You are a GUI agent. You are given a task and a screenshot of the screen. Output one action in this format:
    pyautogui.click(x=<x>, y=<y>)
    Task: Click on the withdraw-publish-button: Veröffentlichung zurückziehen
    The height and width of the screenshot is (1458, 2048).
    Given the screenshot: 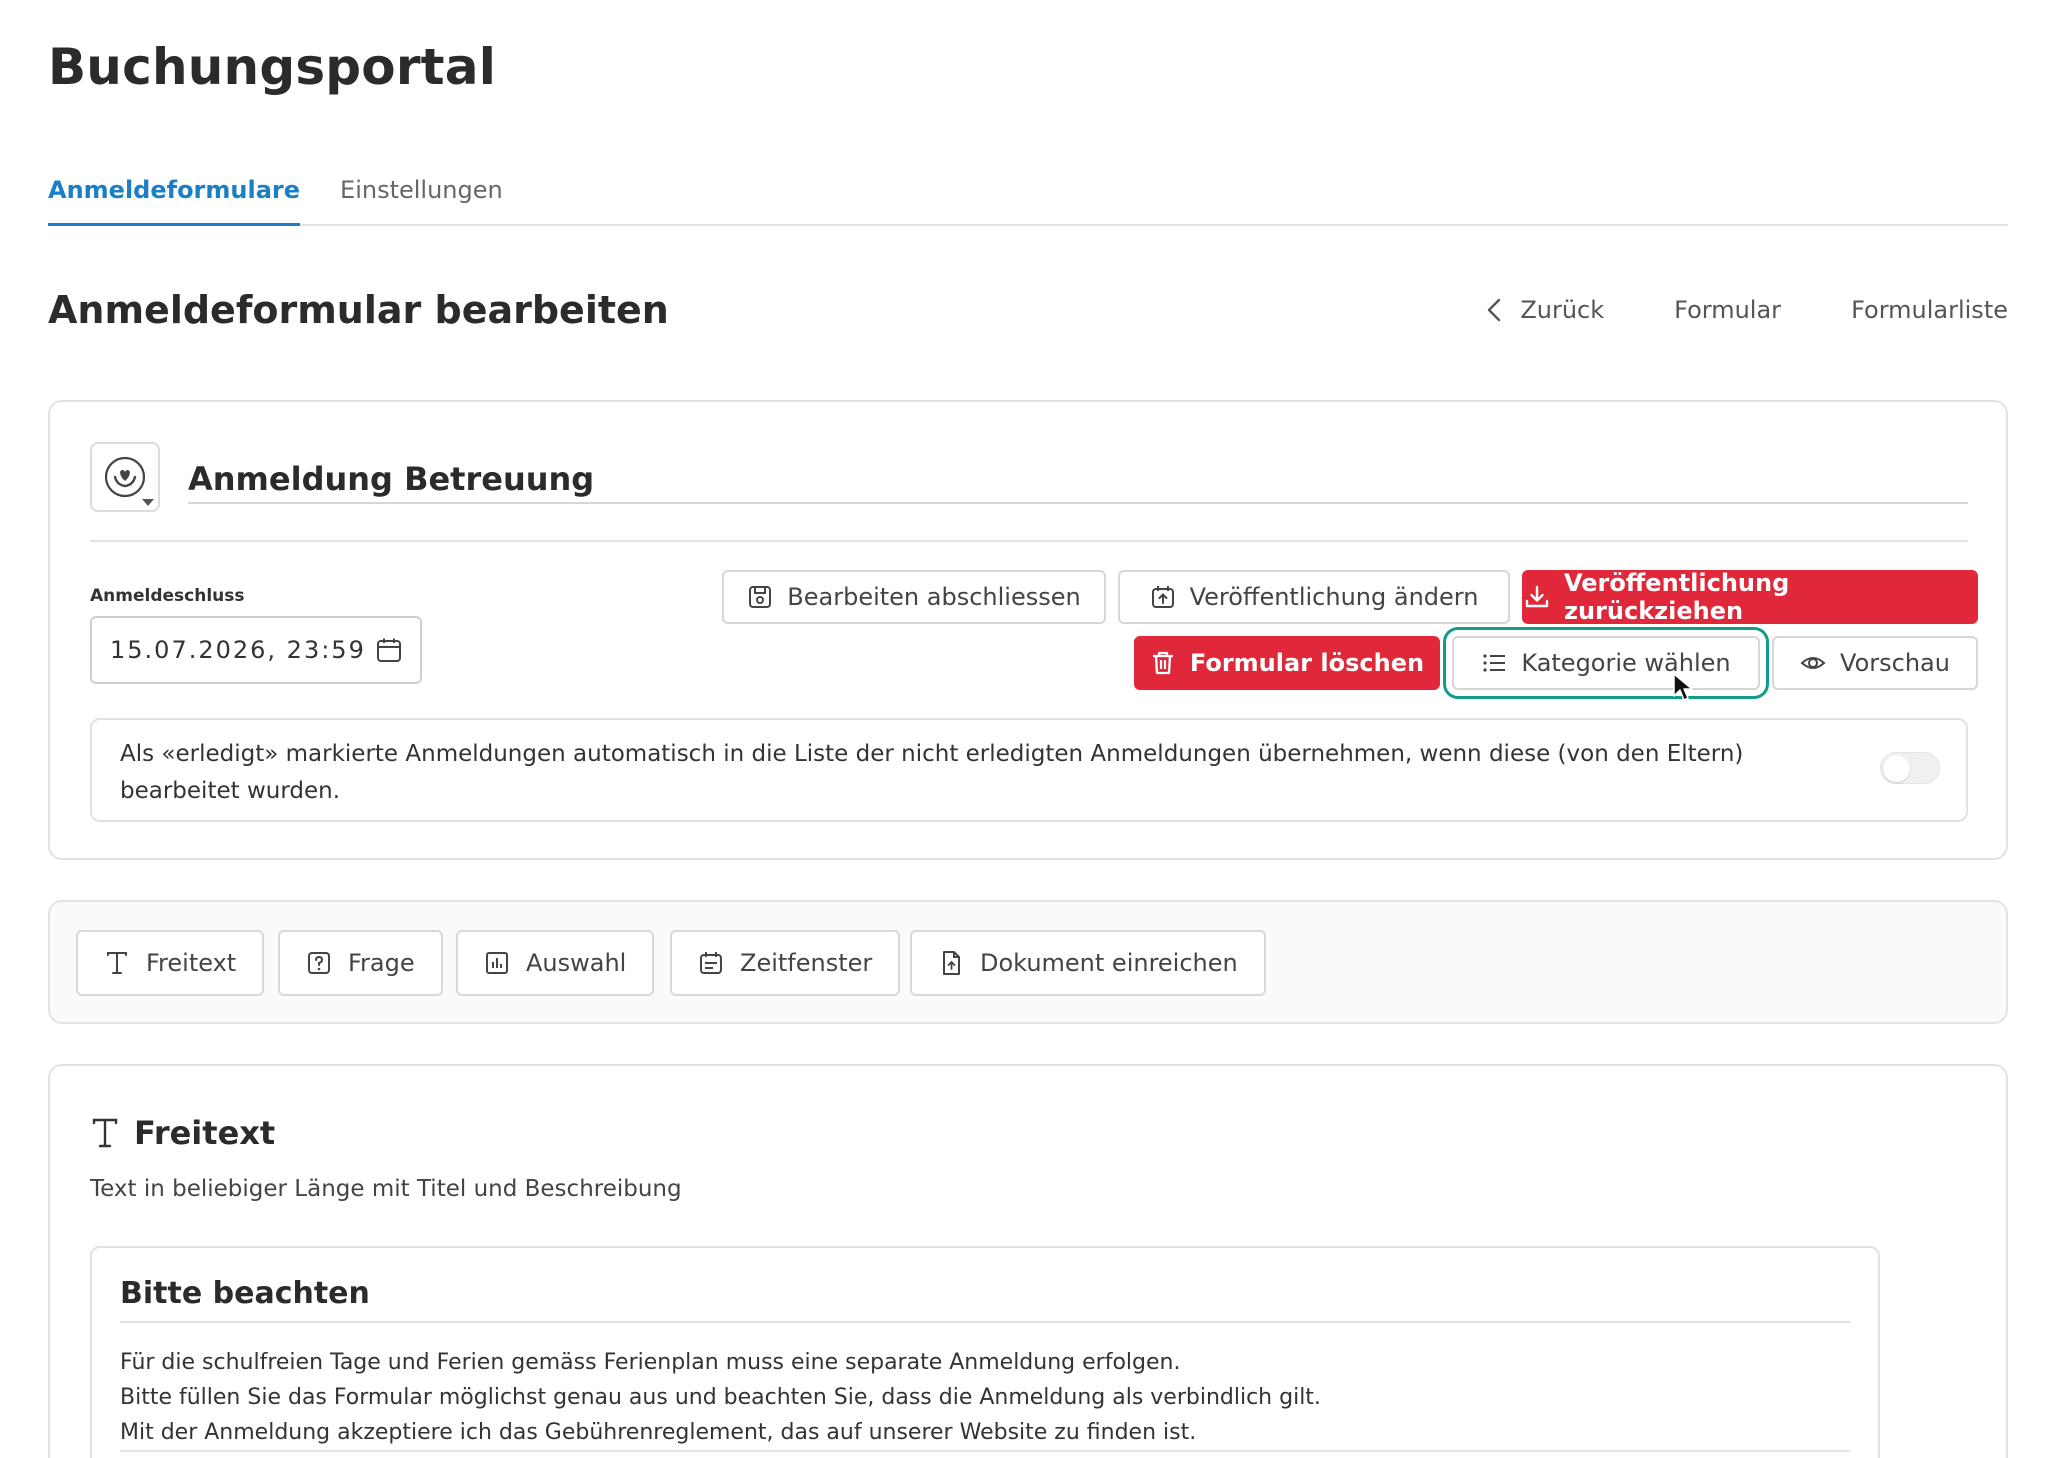 What is the action you would take?
    pyautogui.click(x=1750, y=597)
    